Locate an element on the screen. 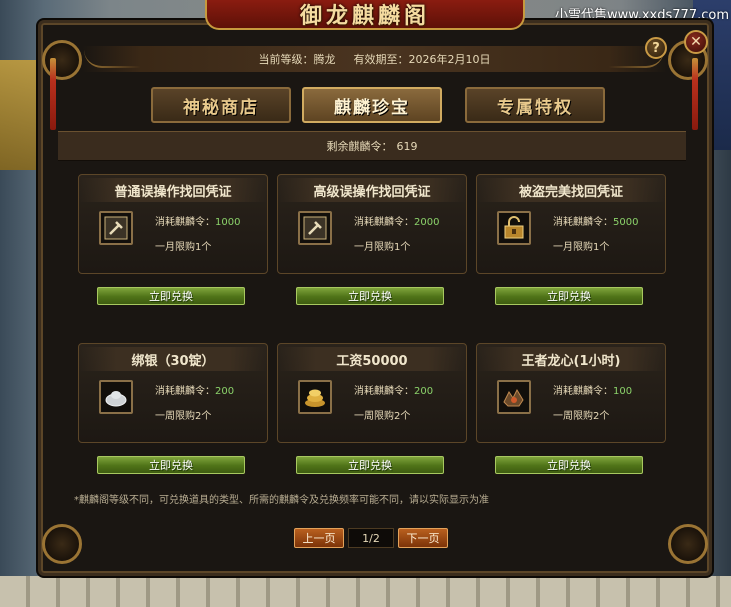 Image resolution: width=731 pixels, height=607 pixels. balance-bar: 剩余麒麟令： 619 is located at coordinates (372, 146).